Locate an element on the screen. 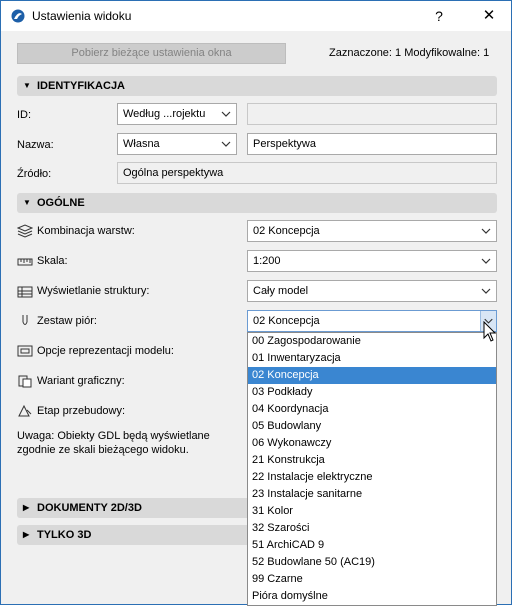 This screenshot has width=512, height=606. pen-set-option: 01 Inwentaryzacja is located at coordinates (372, 358).